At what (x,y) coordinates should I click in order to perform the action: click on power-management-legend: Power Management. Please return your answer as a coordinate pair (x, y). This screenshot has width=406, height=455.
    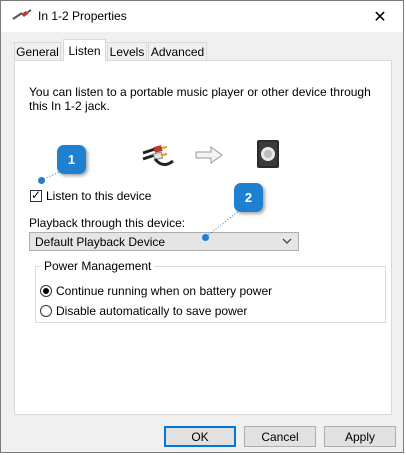
    Looking at the image, I should click on (98, 266).